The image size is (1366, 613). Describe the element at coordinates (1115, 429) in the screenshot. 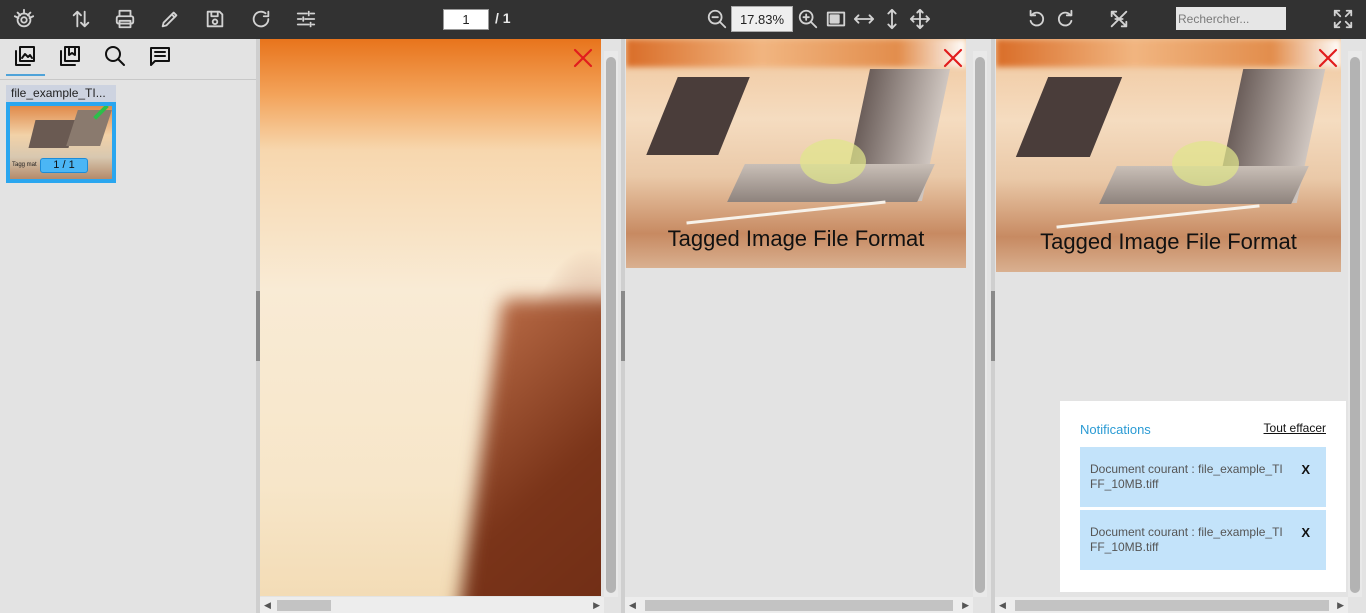

I see `notifications-title: Notifications` at that location.